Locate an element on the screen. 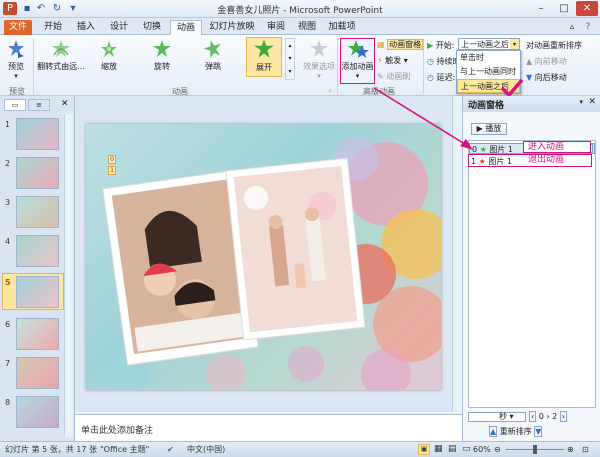 The height and width of the screenshot is (457, 600). normal-view-icon: ▣ is located at coordinates (424, 449).